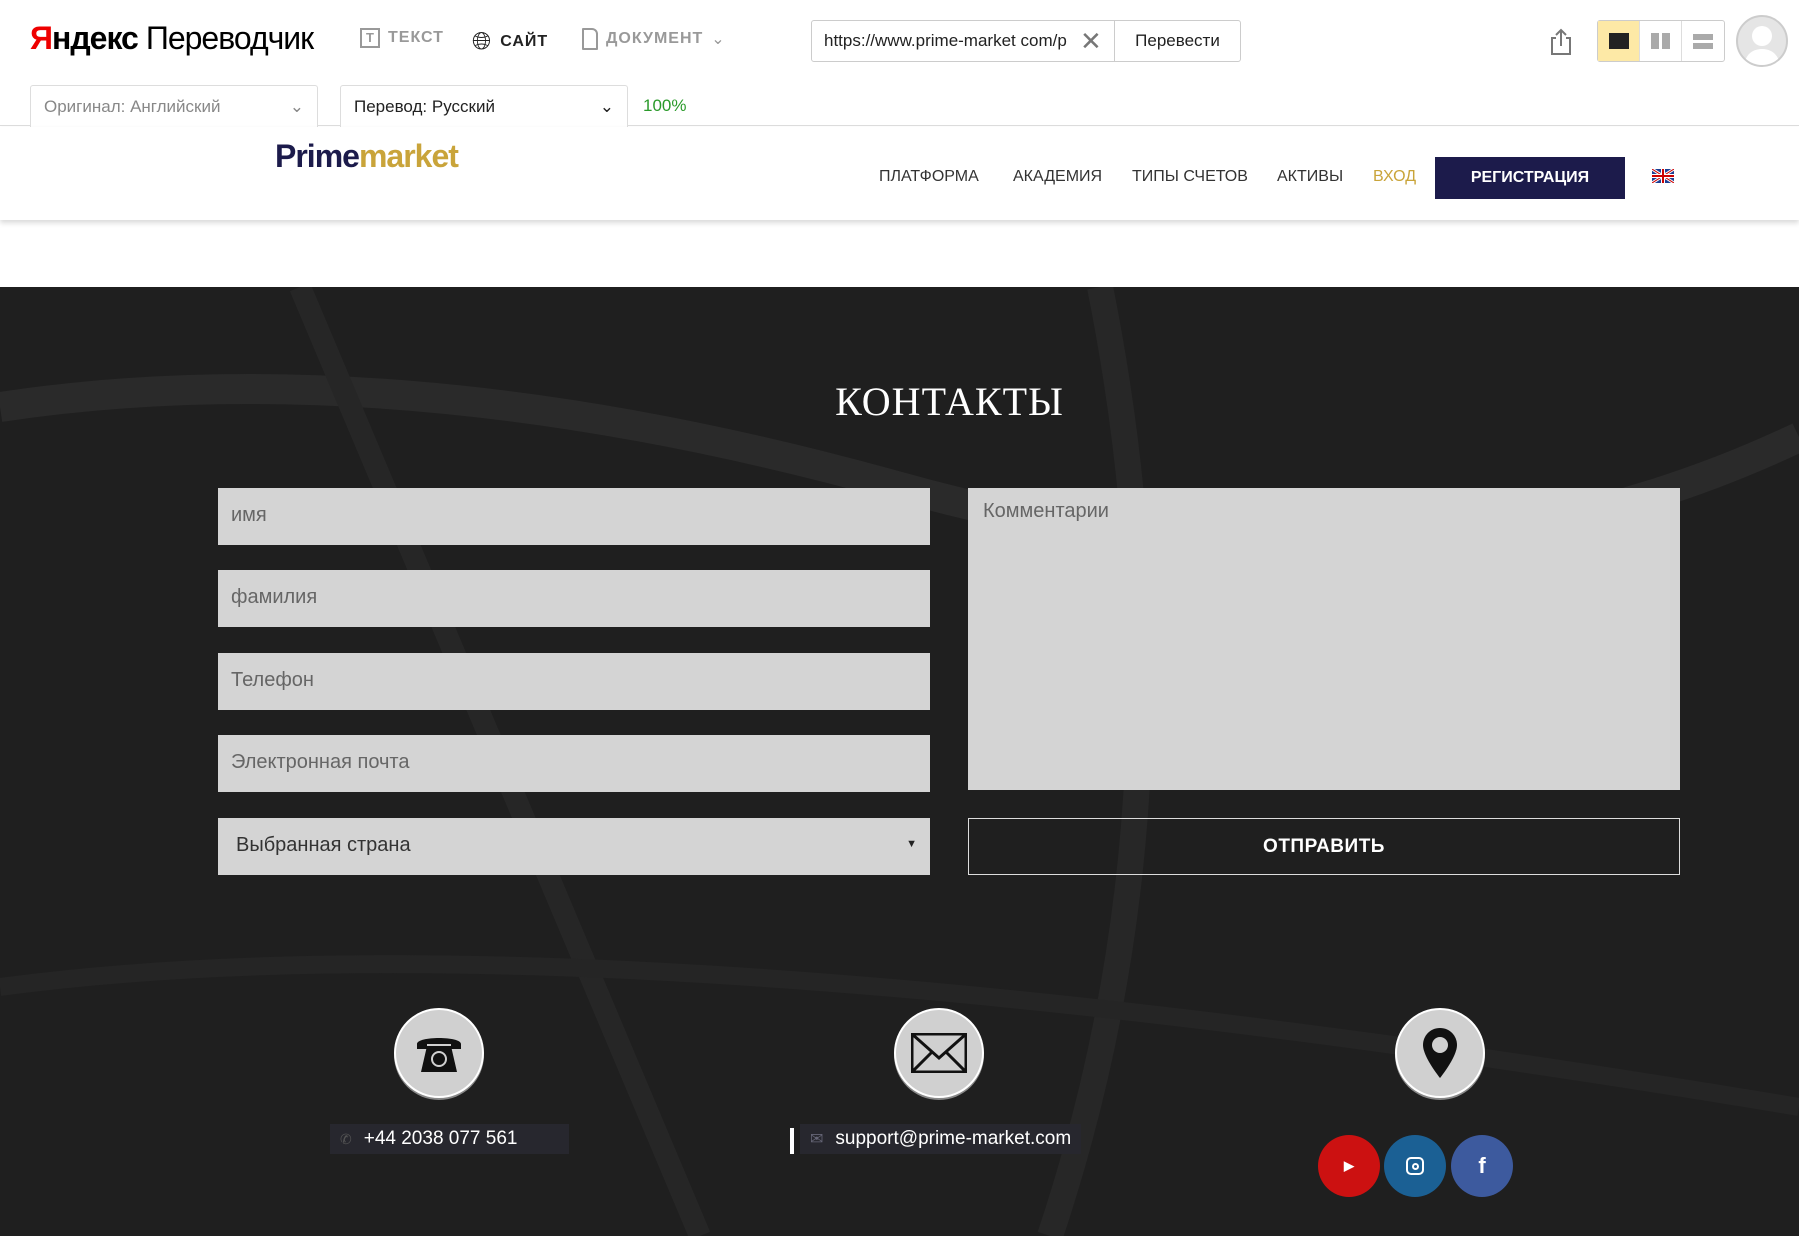 This screenshot has width=1799, height=1236. I want to click on envelope-small-icon: ✉, so click(817, 1139).